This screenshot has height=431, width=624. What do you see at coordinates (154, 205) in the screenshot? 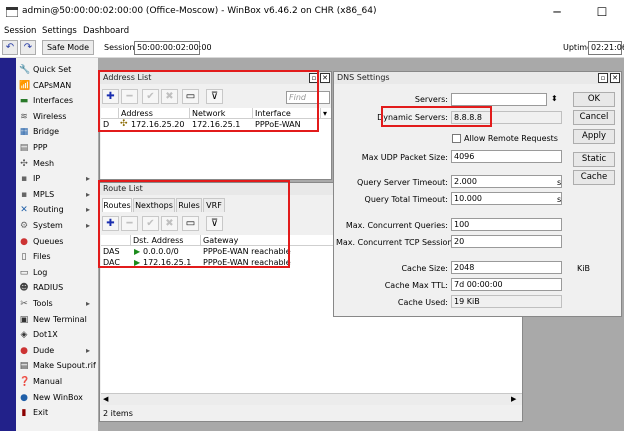
I see `tab-nexthops: Nexthops` at bounding box center [154, 205].